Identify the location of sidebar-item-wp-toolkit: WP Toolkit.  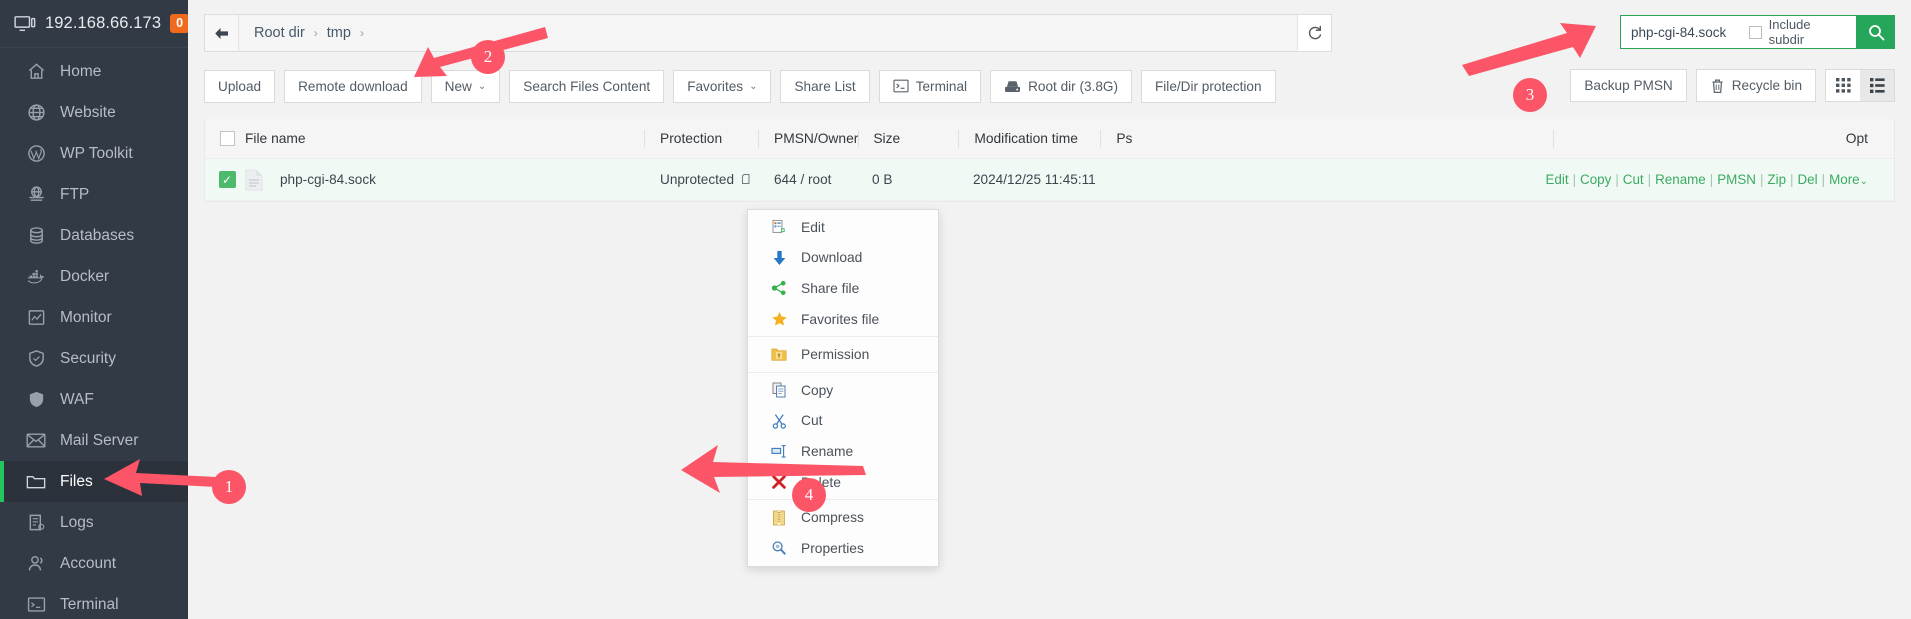
(94, 153).